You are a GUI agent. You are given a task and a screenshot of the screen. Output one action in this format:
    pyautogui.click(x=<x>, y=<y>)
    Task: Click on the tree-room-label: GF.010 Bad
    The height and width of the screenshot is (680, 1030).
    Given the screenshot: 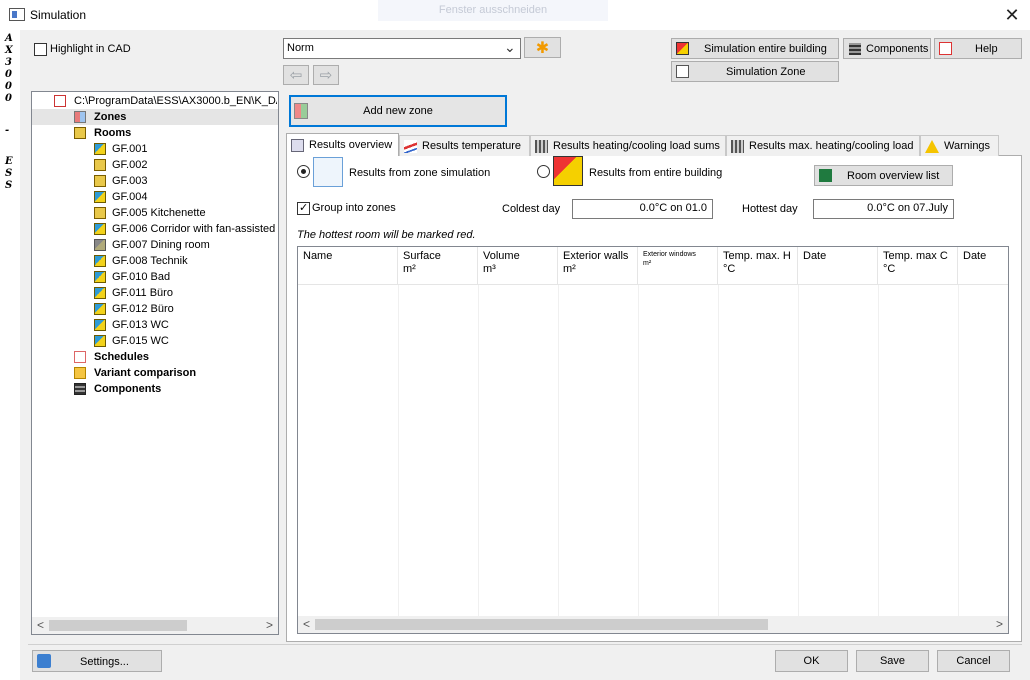 What is the action you would take?
    pyautogui.click(x=141, y=277)
    